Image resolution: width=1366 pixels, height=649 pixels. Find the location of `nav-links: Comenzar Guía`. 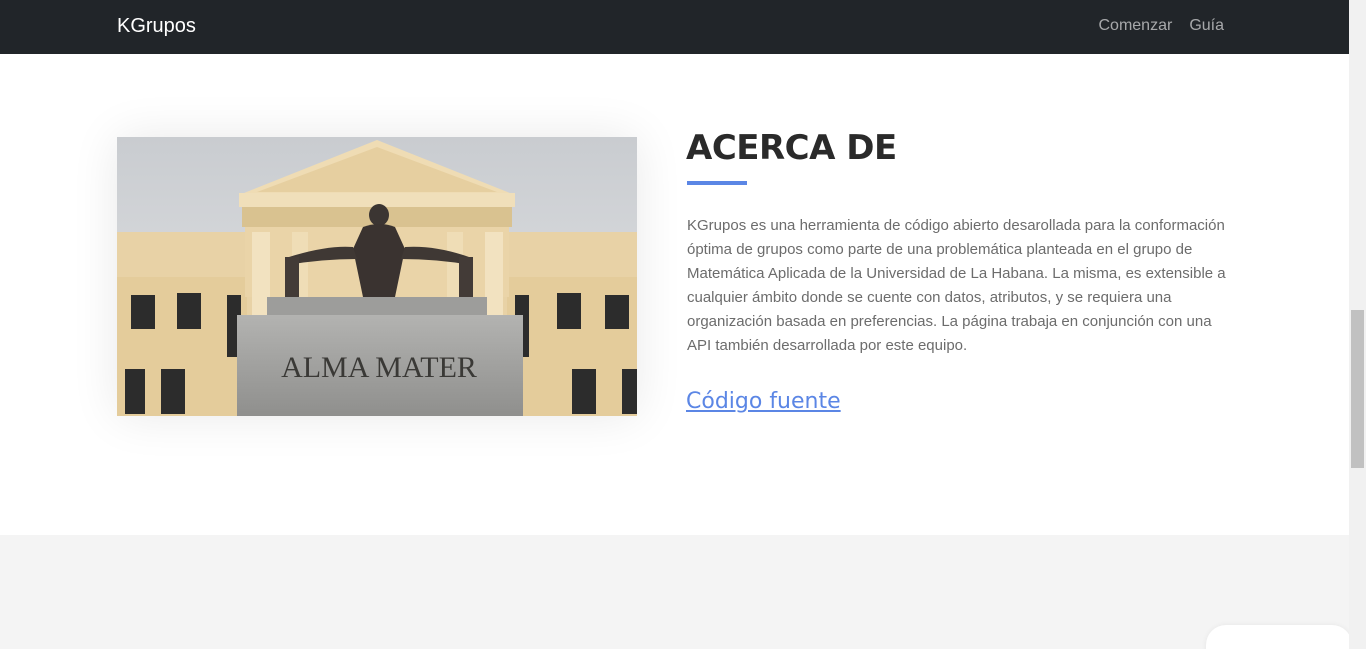

nav-links: Comenzar Guía is located at coordinates (1162, 26).